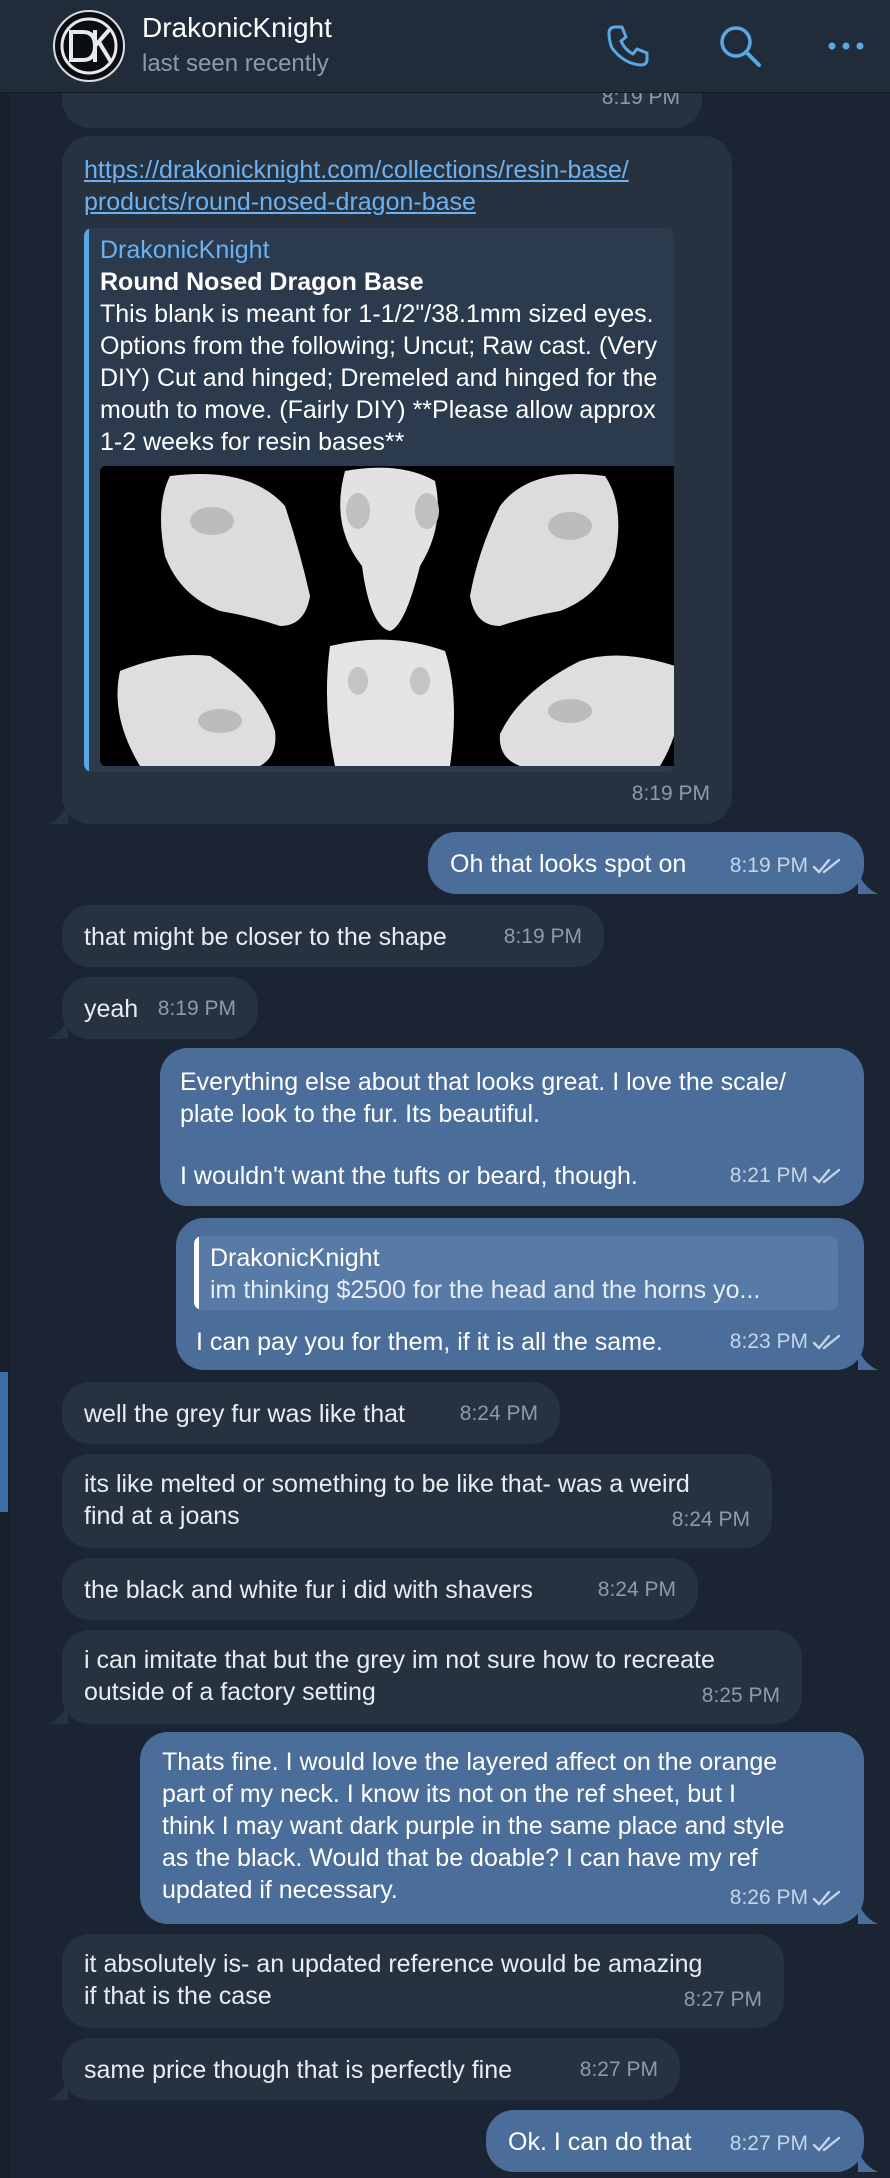  I want to click on preview-image, so click(387, 616).